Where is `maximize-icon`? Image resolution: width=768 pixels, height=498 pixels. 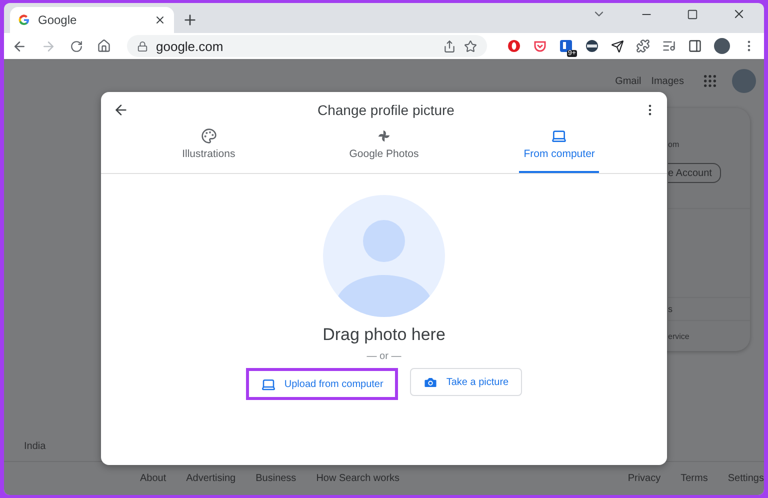 maximize-icon is located at coordinates (692, 14).